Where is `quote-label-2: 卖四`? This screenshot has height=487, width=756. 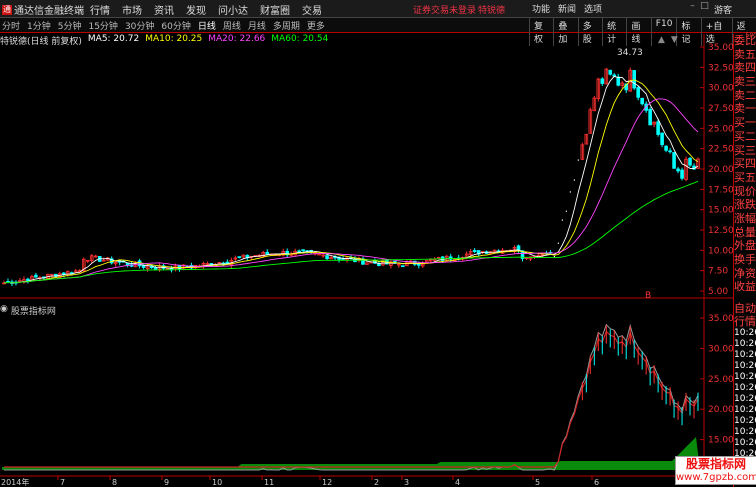 quote-label-2: 卖四 is located at coordinates (745, 68).